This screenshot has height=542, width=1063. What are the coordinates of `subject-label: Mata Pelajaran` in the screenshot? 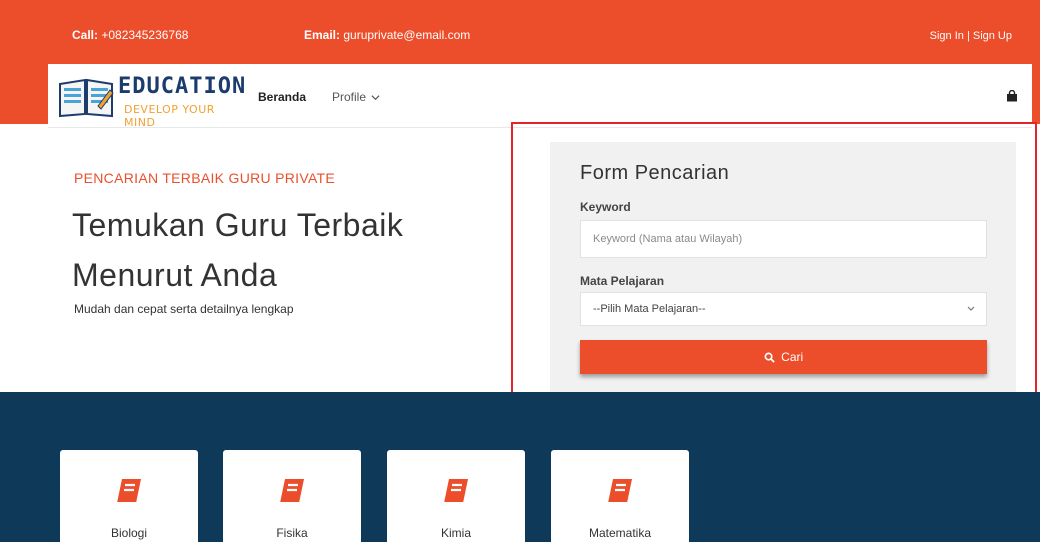 It's located at (622, 281).